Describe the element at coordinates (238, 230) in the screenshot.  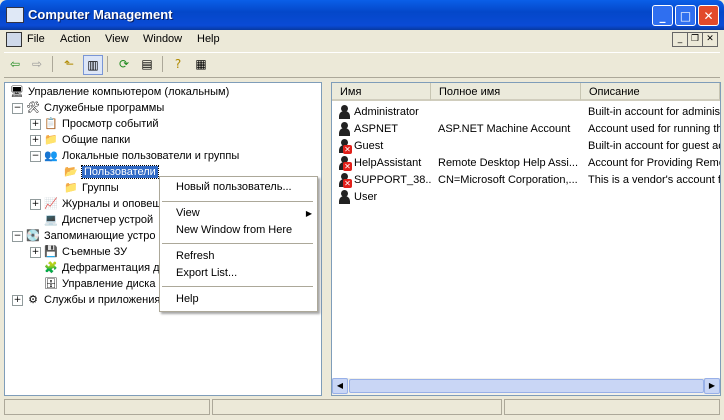
I see `menu-item-new-window: New Window from Here` at that location.